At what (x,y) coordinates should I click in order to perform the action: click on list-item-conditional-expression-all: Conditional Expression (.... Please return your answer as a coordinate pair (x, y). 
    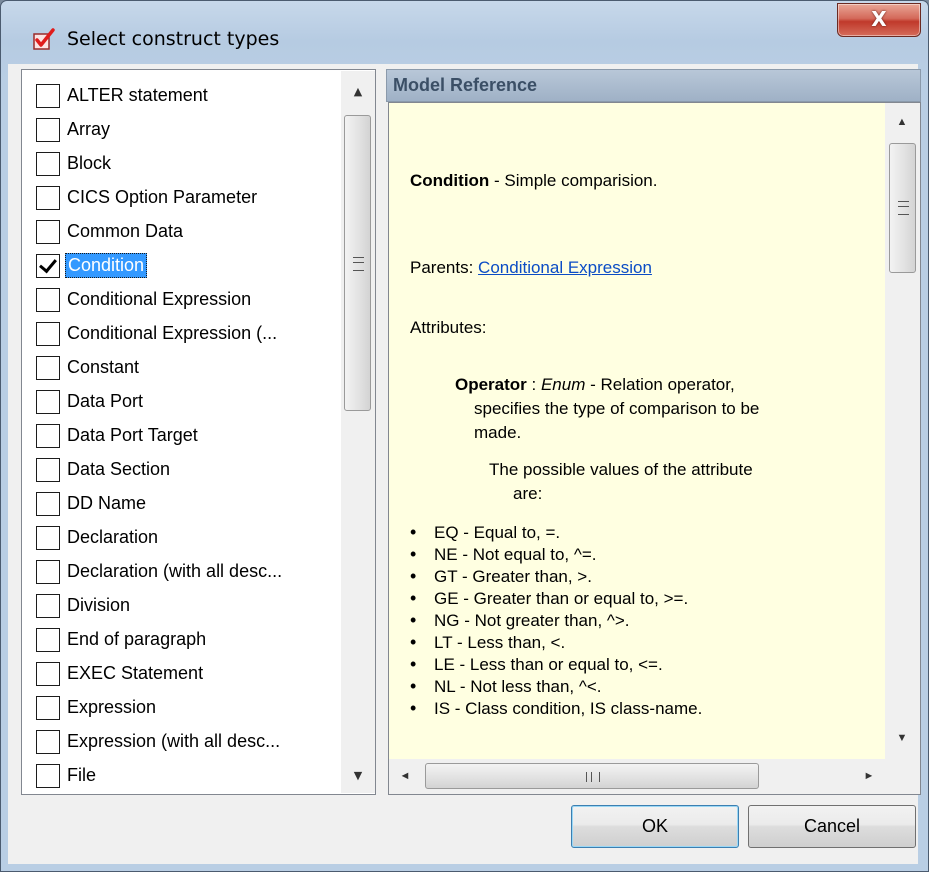
    Looking at the image, I should click on (157, 333).